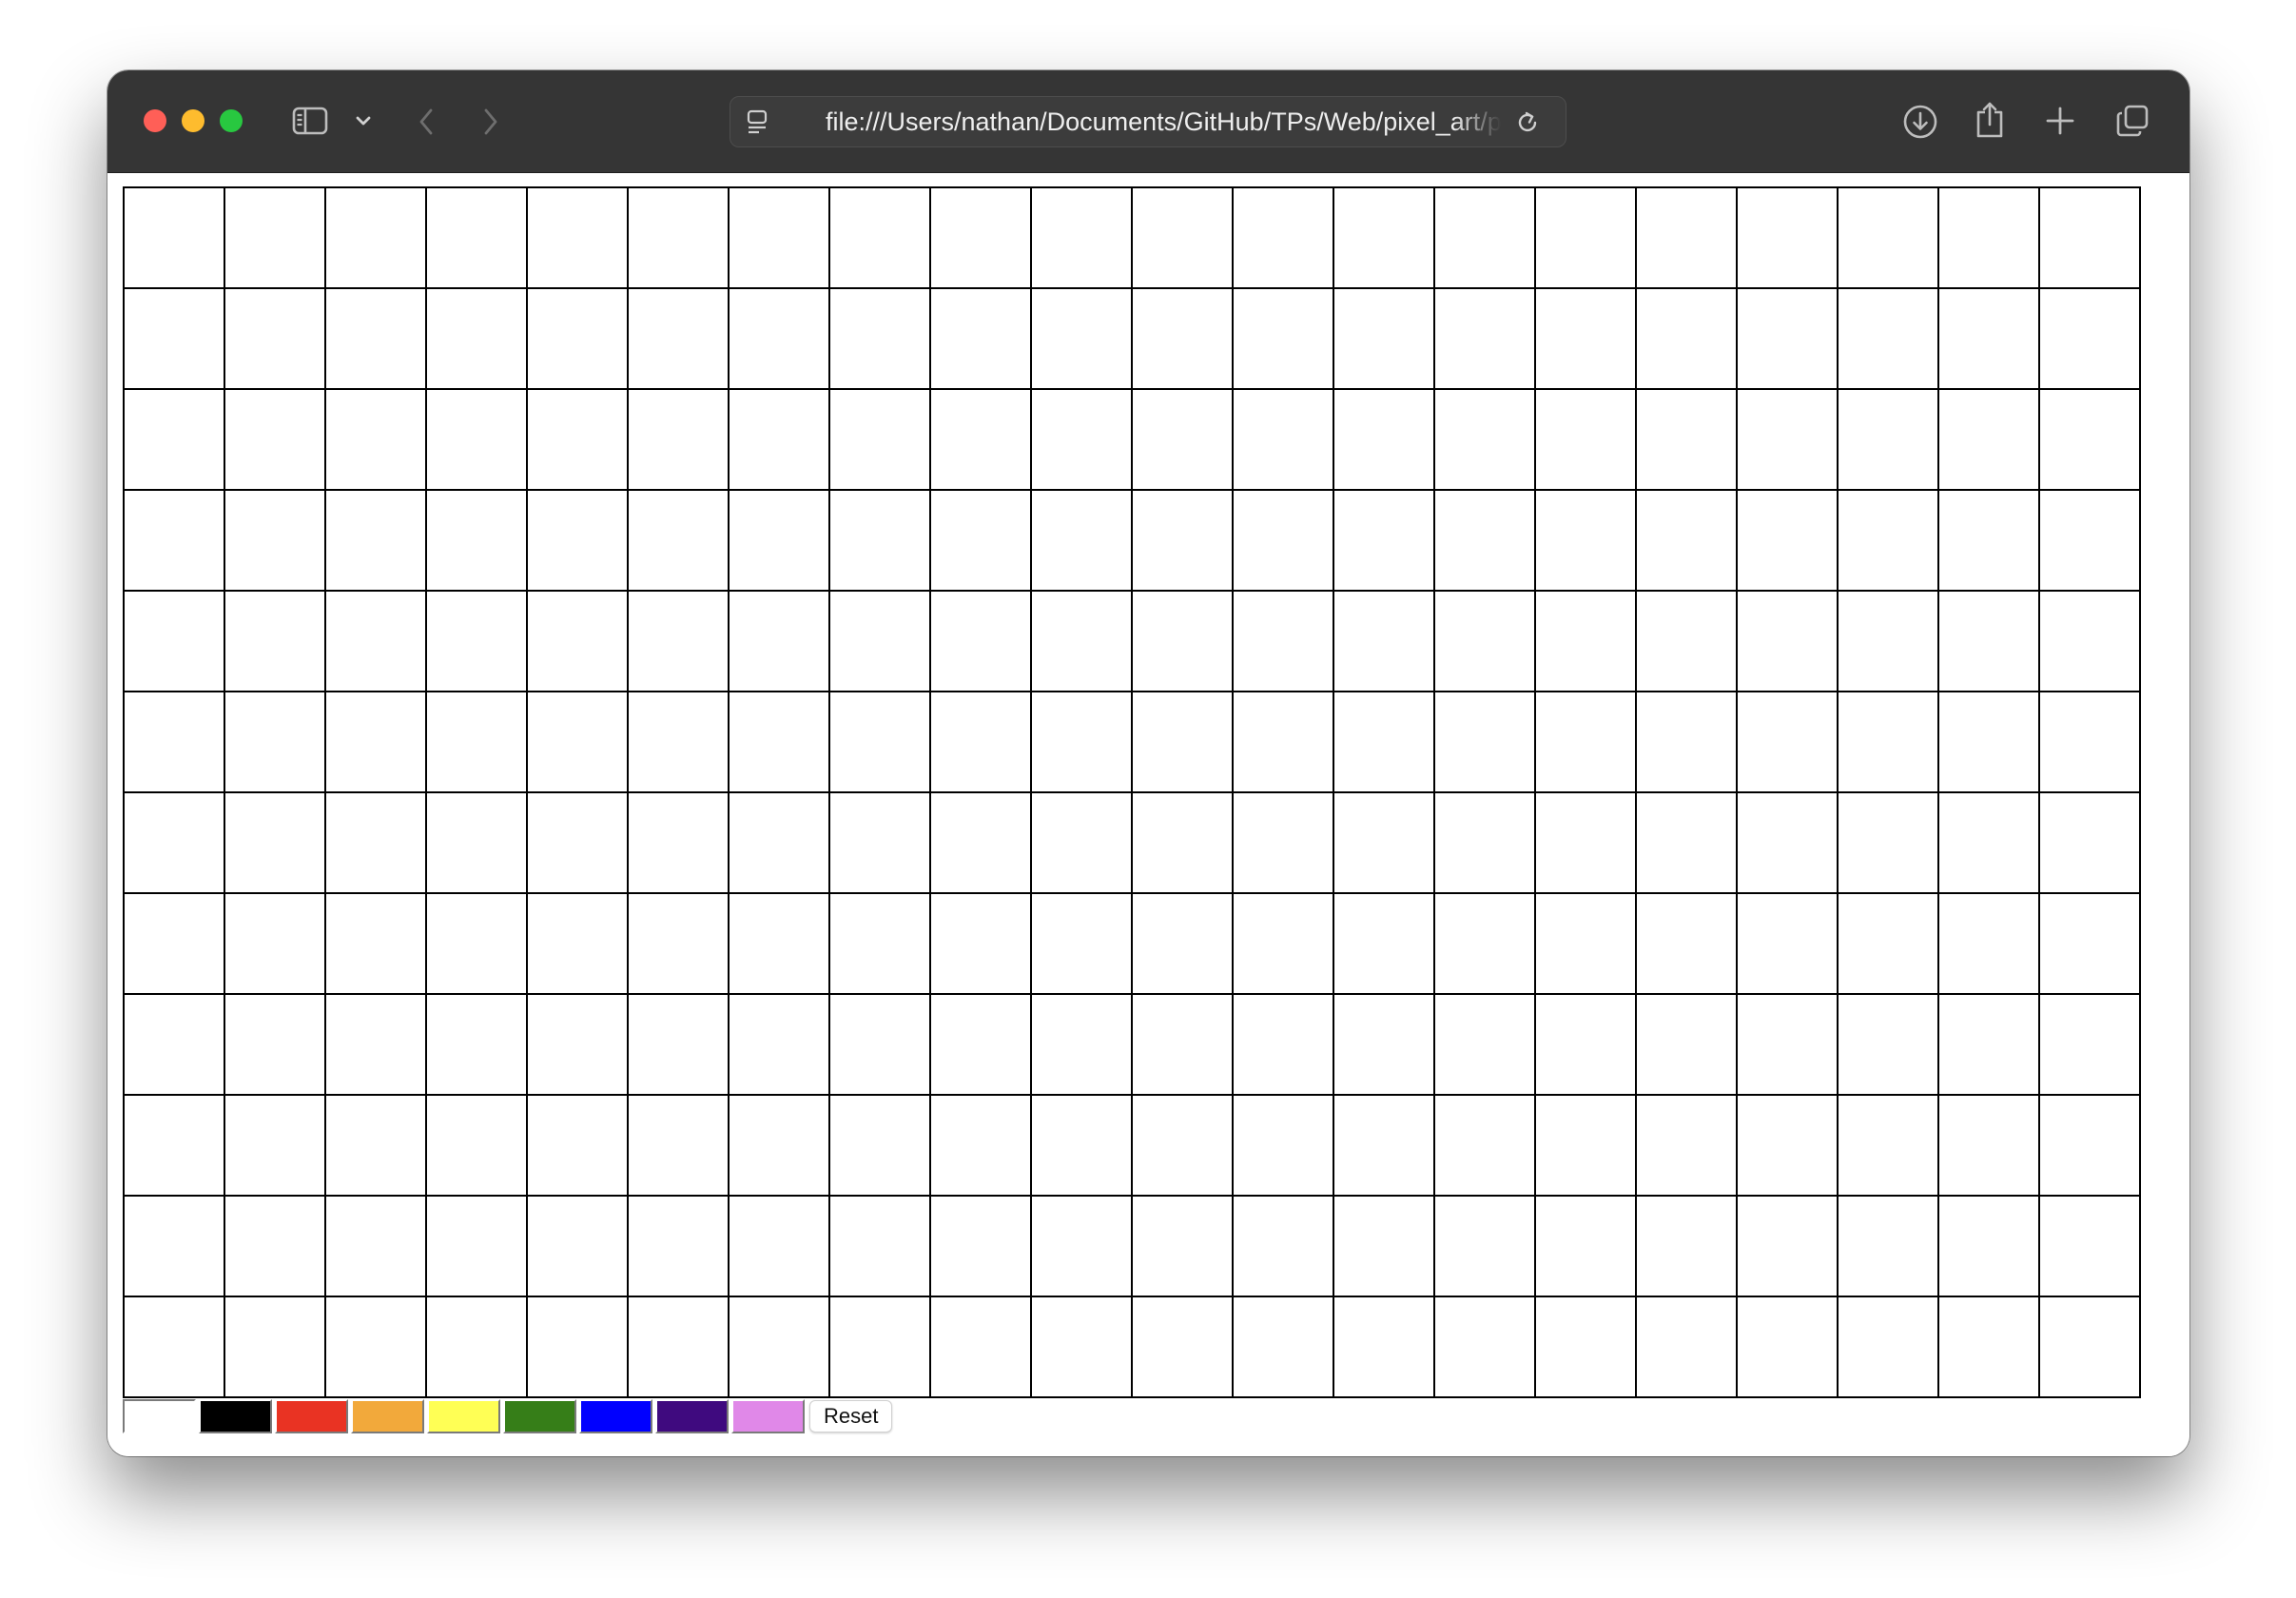 This screenshot has width=2296, height=1598. I want to click on maximize-window-button, so click(232, 120).